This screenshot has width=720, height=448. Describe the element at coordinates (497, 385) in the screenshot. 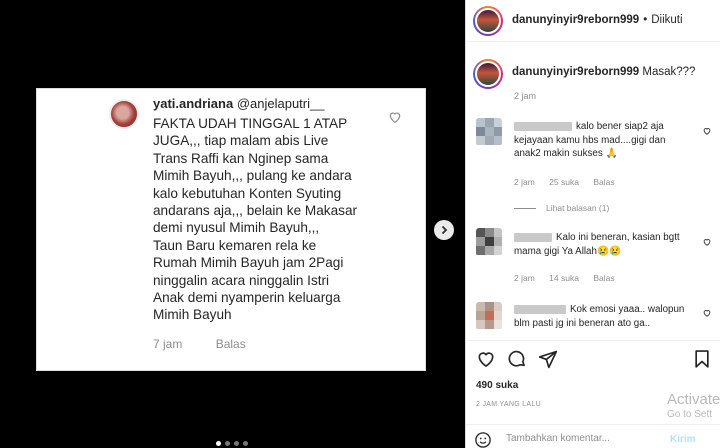

I see `likes-count: 490 suka` at that location.